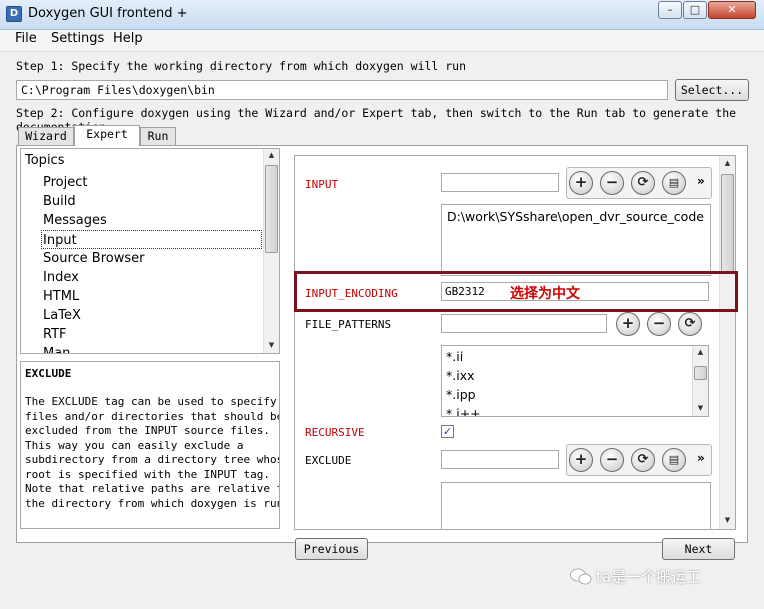  I want to click on file-pattern-item: *.ipp, so click(461, 394).